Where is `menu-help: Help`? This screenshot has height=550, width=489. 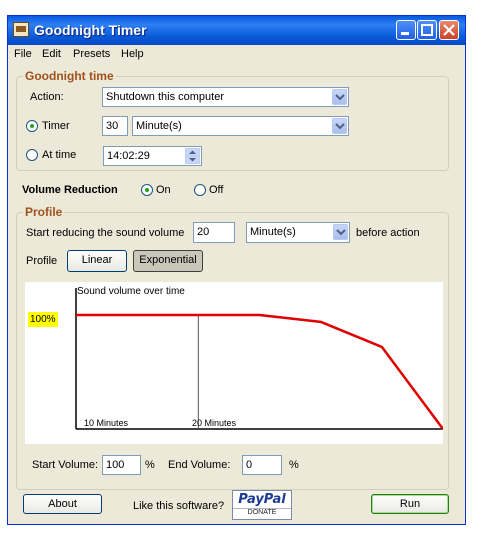 menu-help: Help is located at coordinates (132, 54).